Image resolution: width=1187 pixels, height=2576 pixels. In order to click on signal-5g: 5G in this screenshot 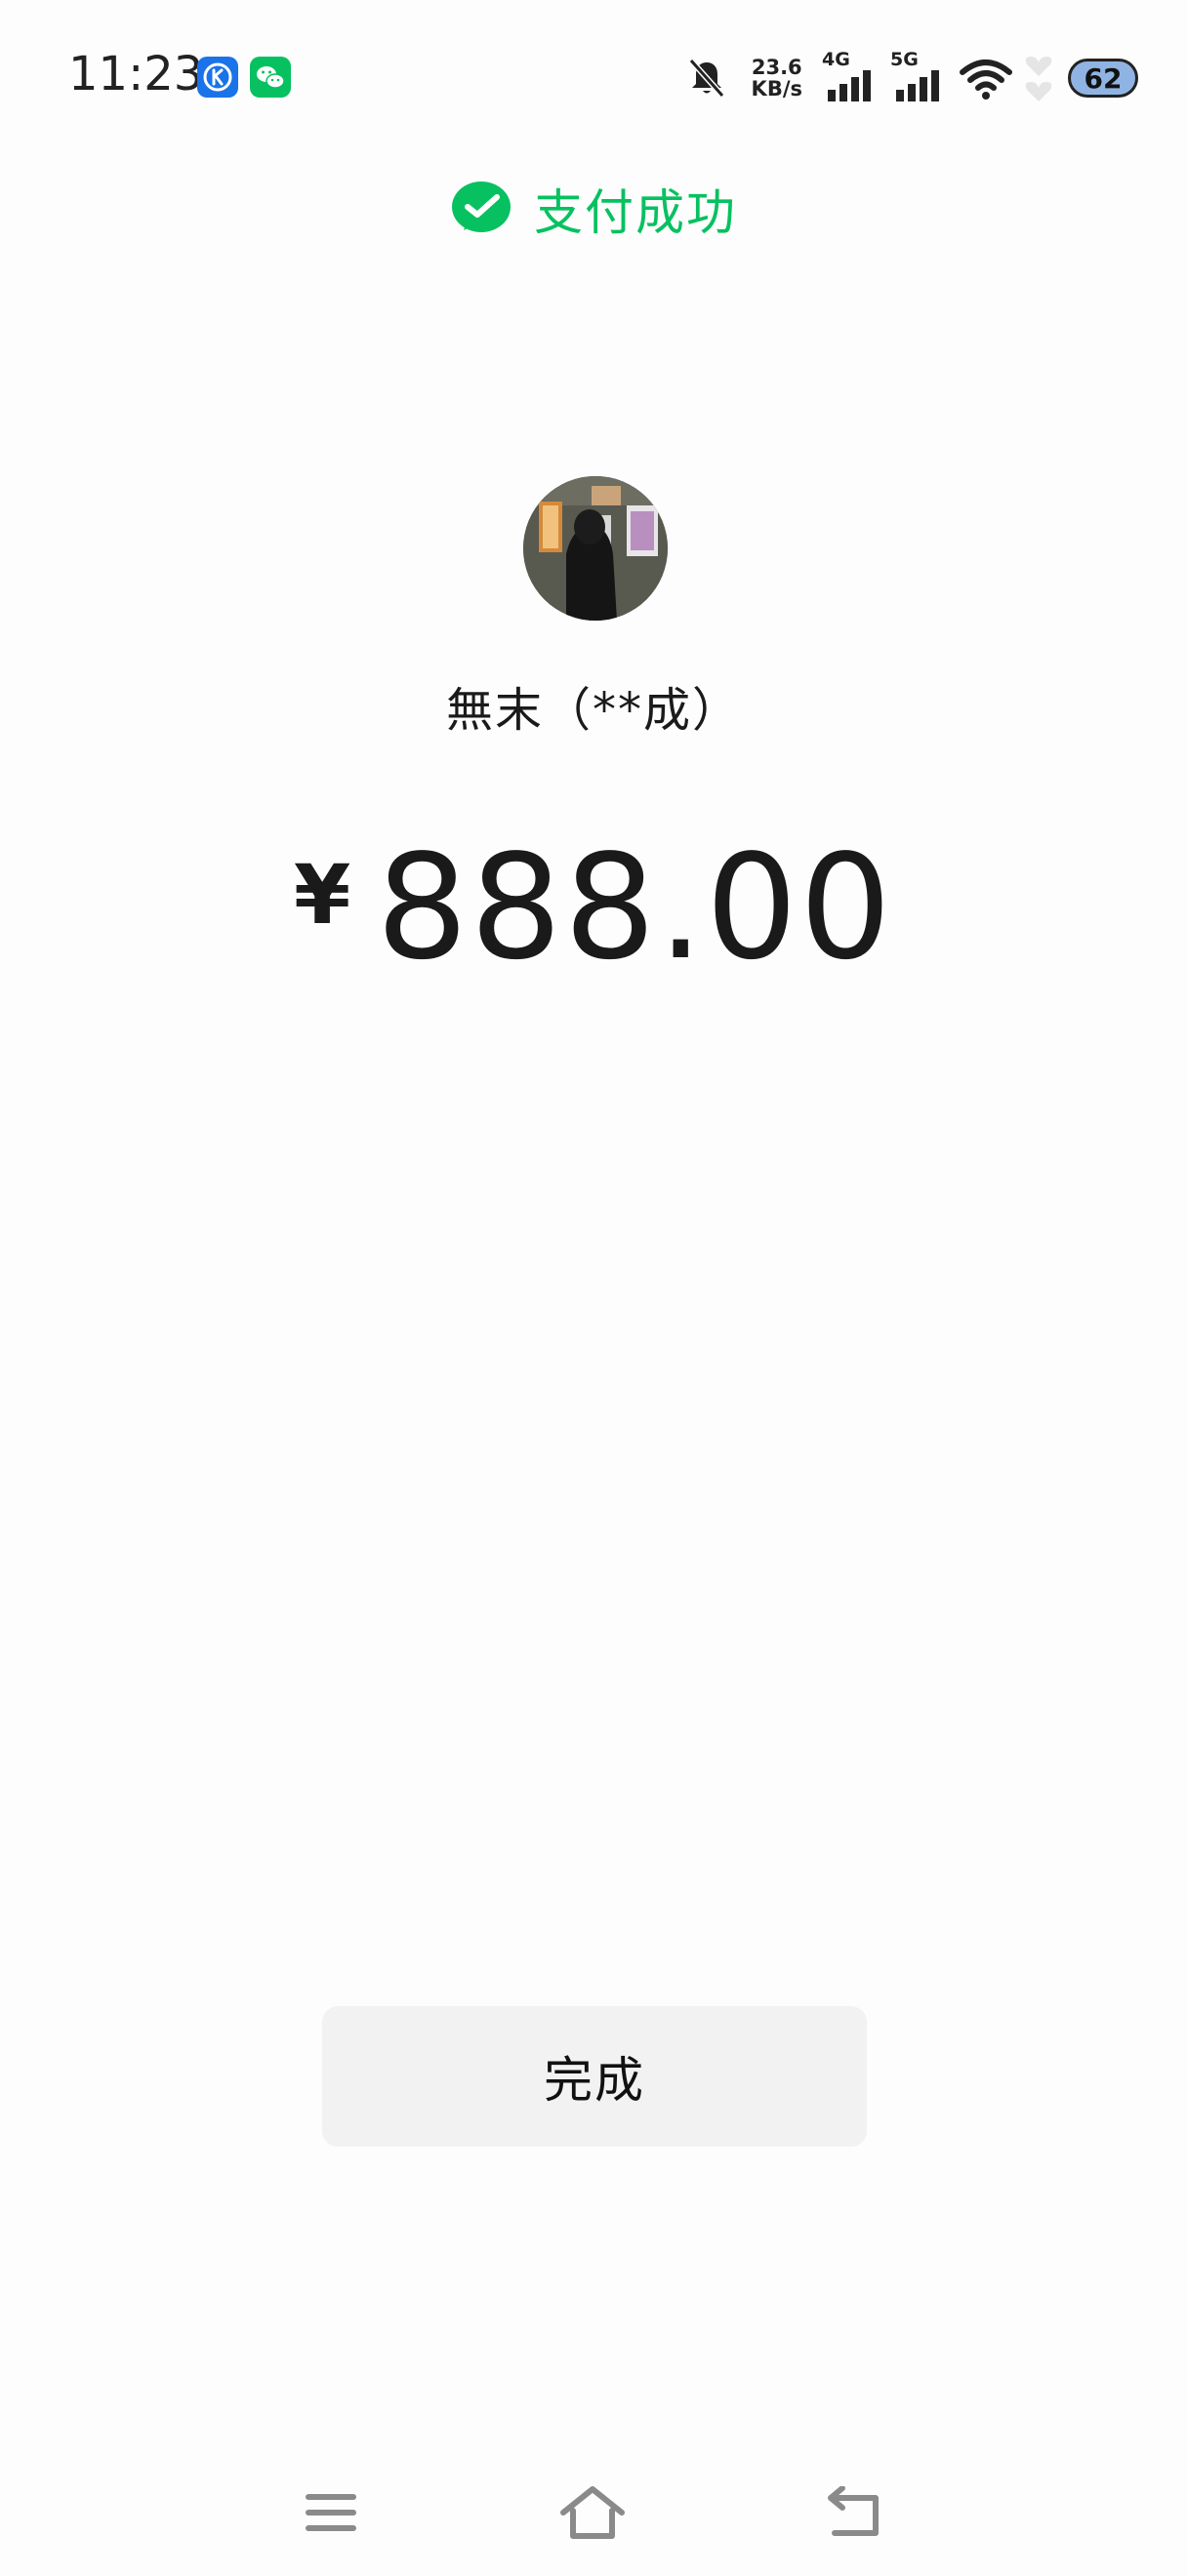, I will do `click(917, 76)`.